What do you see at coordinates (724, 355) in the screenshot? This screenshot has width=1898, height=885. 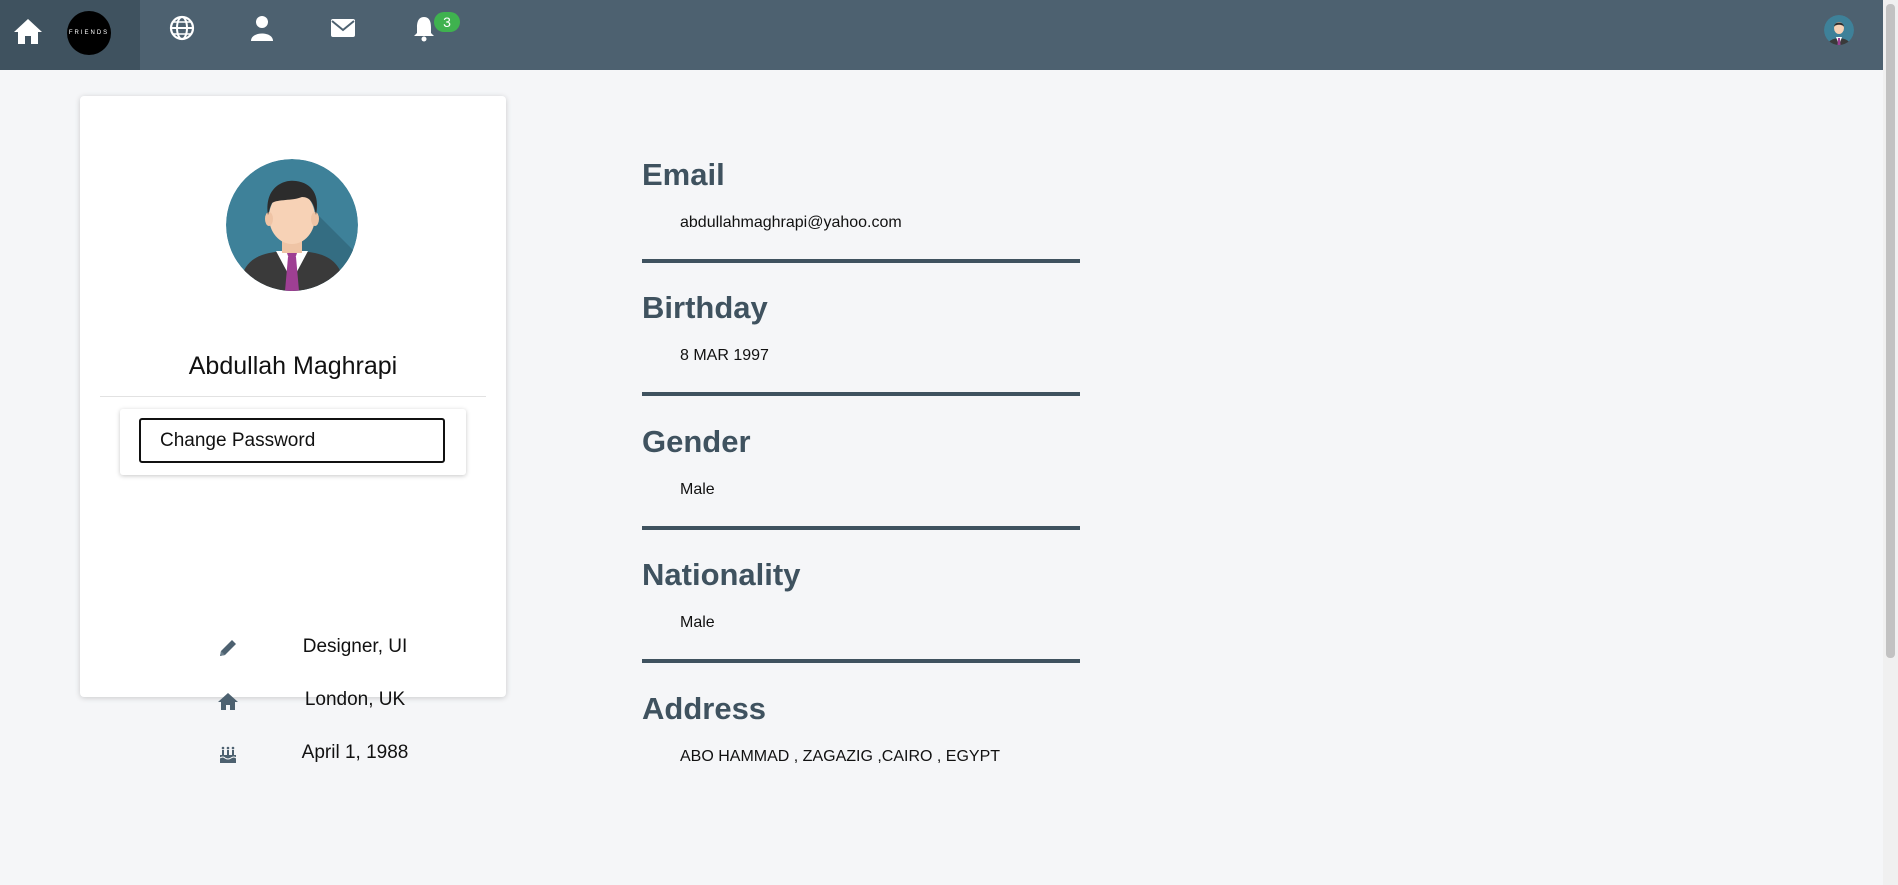 I see `detail-value: 8 MAR 1997` at bounding box center [724, 355].